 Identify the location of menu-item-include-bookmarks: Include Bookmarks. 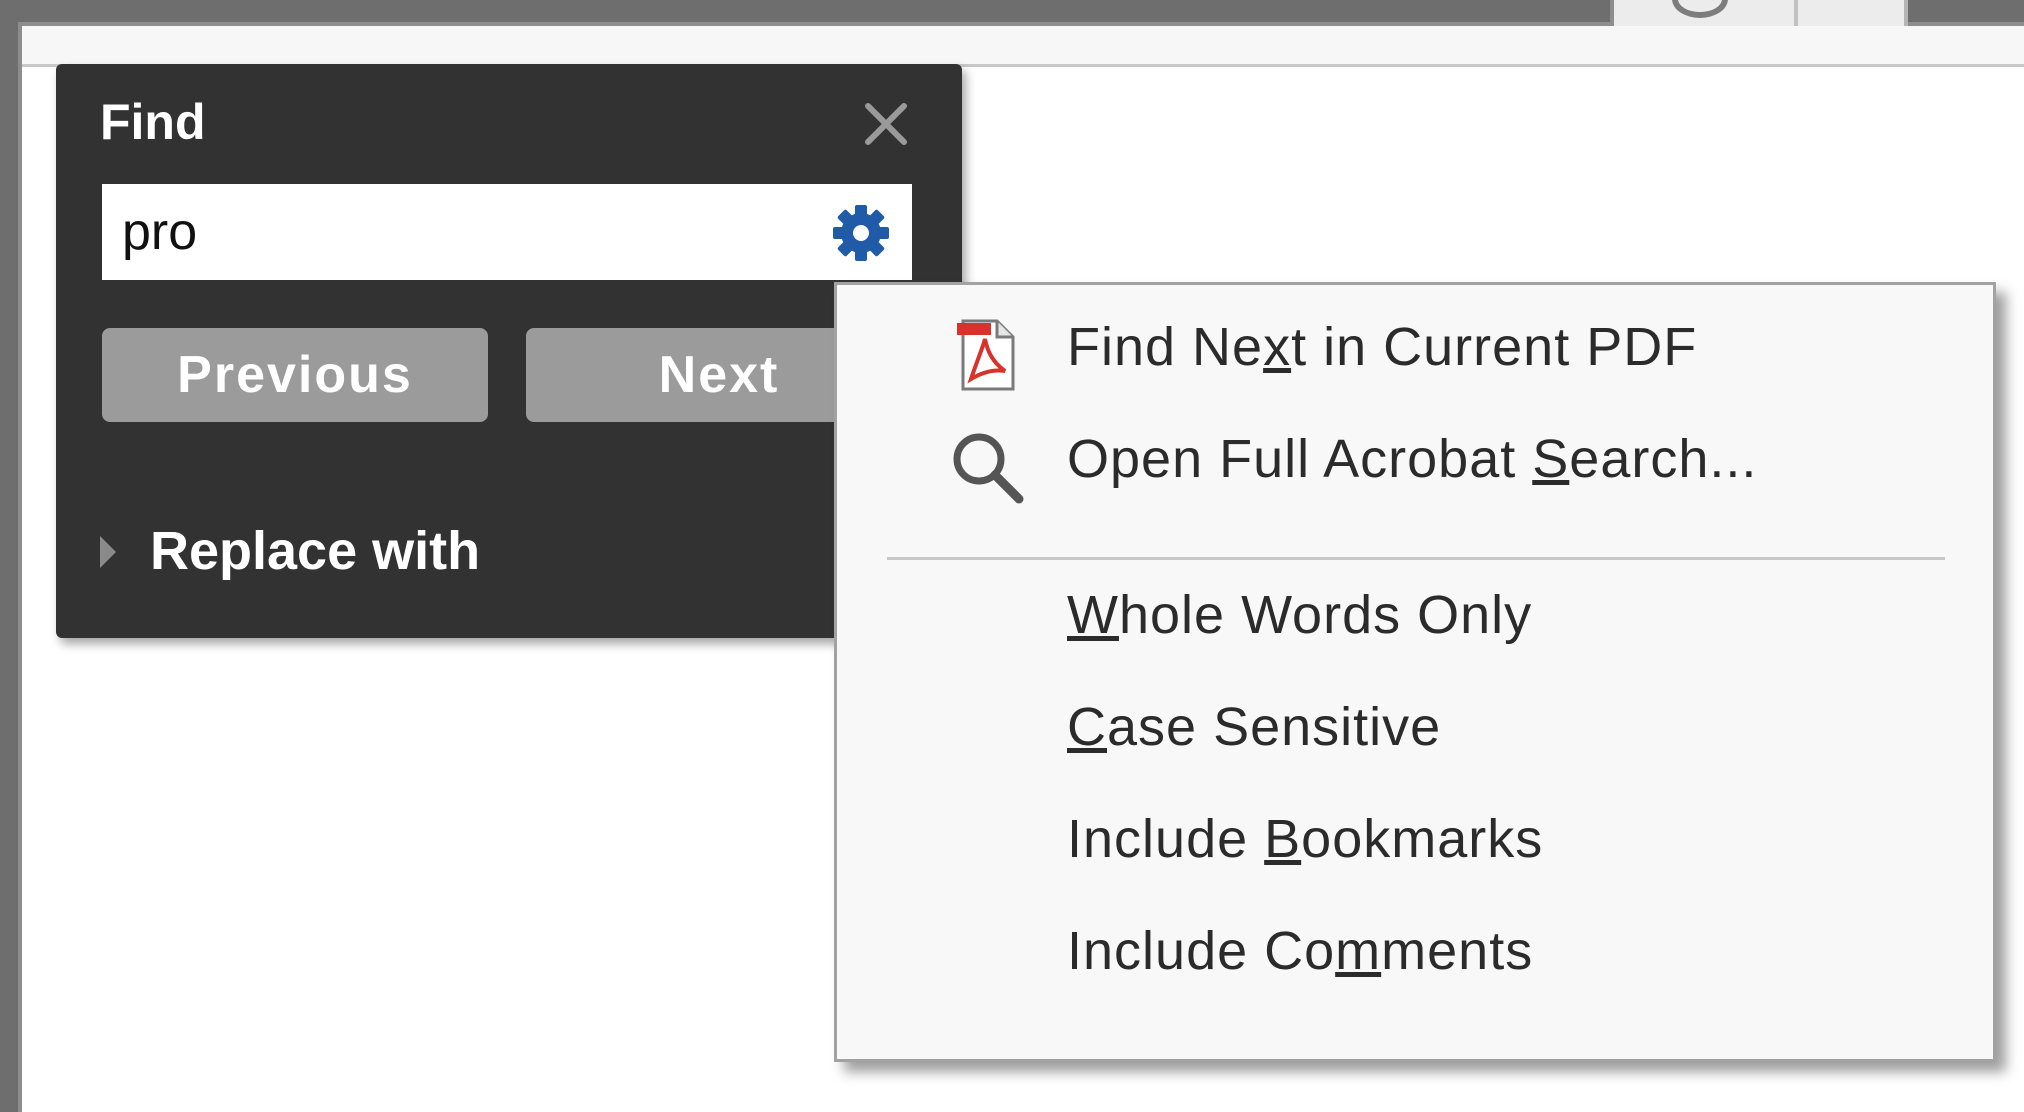
(1415, 839).